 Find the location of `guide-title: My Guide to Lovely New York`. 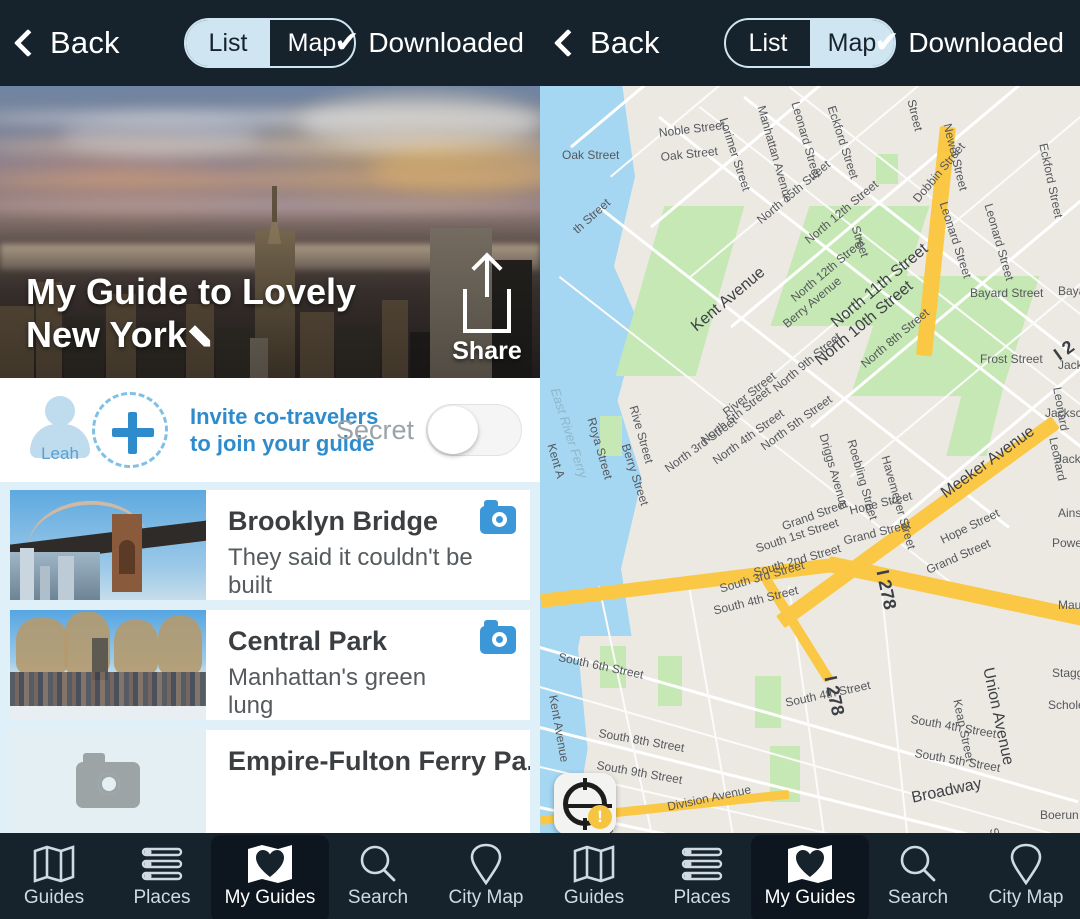

guide-title: My Guide to Lovely New York is located at coordinates (226, 313).